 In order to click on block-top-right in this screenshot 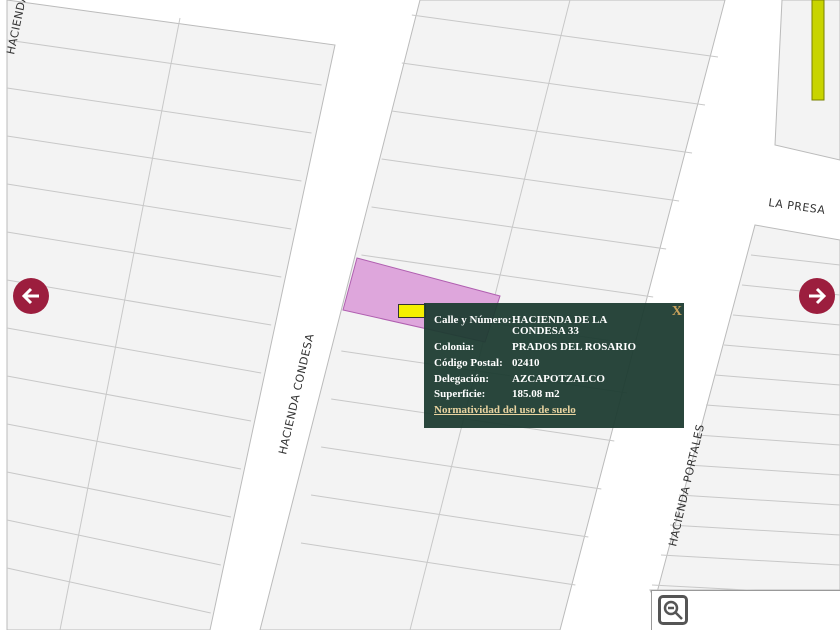, I will do `click(807, 80)`.